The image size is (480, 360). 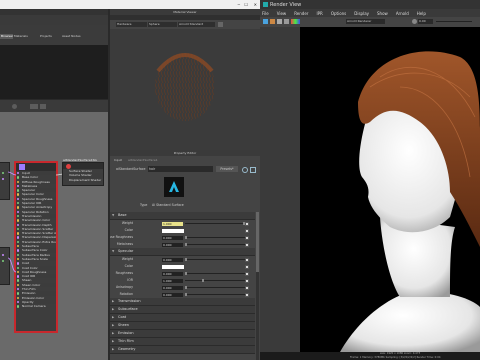 What do you see at coordinates (220, 24) in the screenshot?
I see `settings-icon` at bounding box center [220, 24].